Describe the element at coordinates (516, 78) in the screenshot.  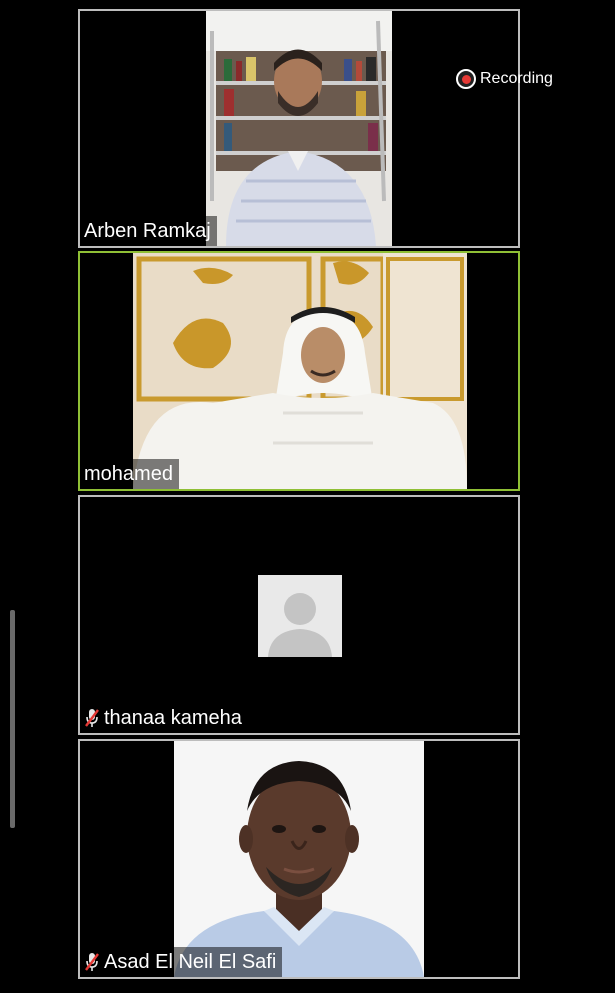
I see `recording-label: Recording` at that location.